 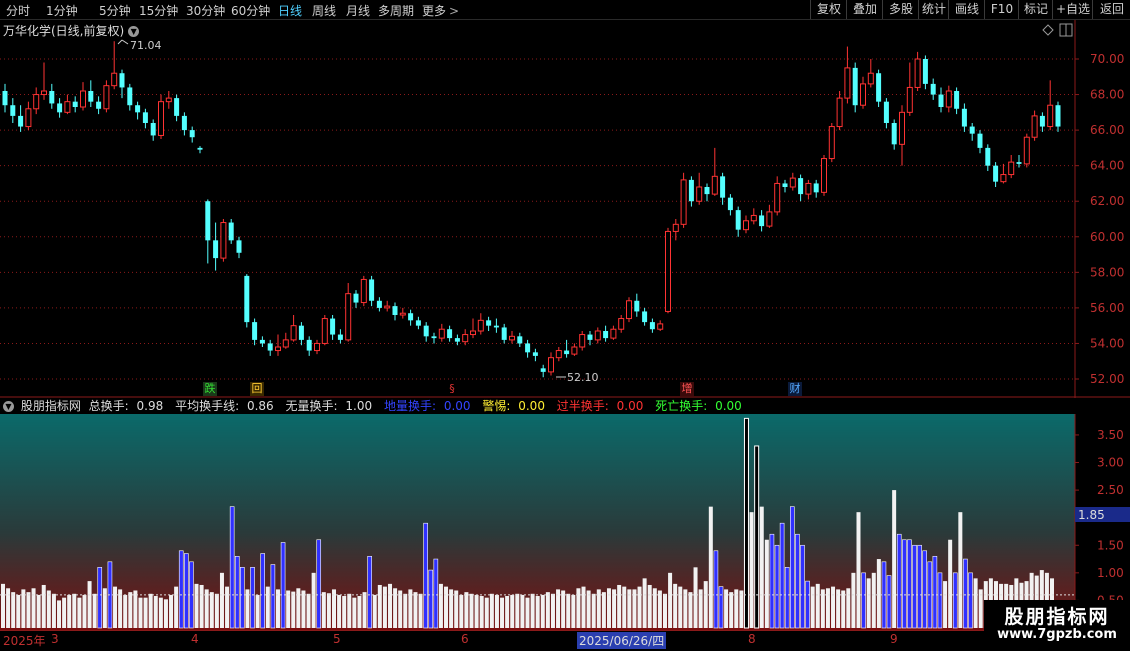 I want to click on marker-back: 回, so click(x=257, y=389).